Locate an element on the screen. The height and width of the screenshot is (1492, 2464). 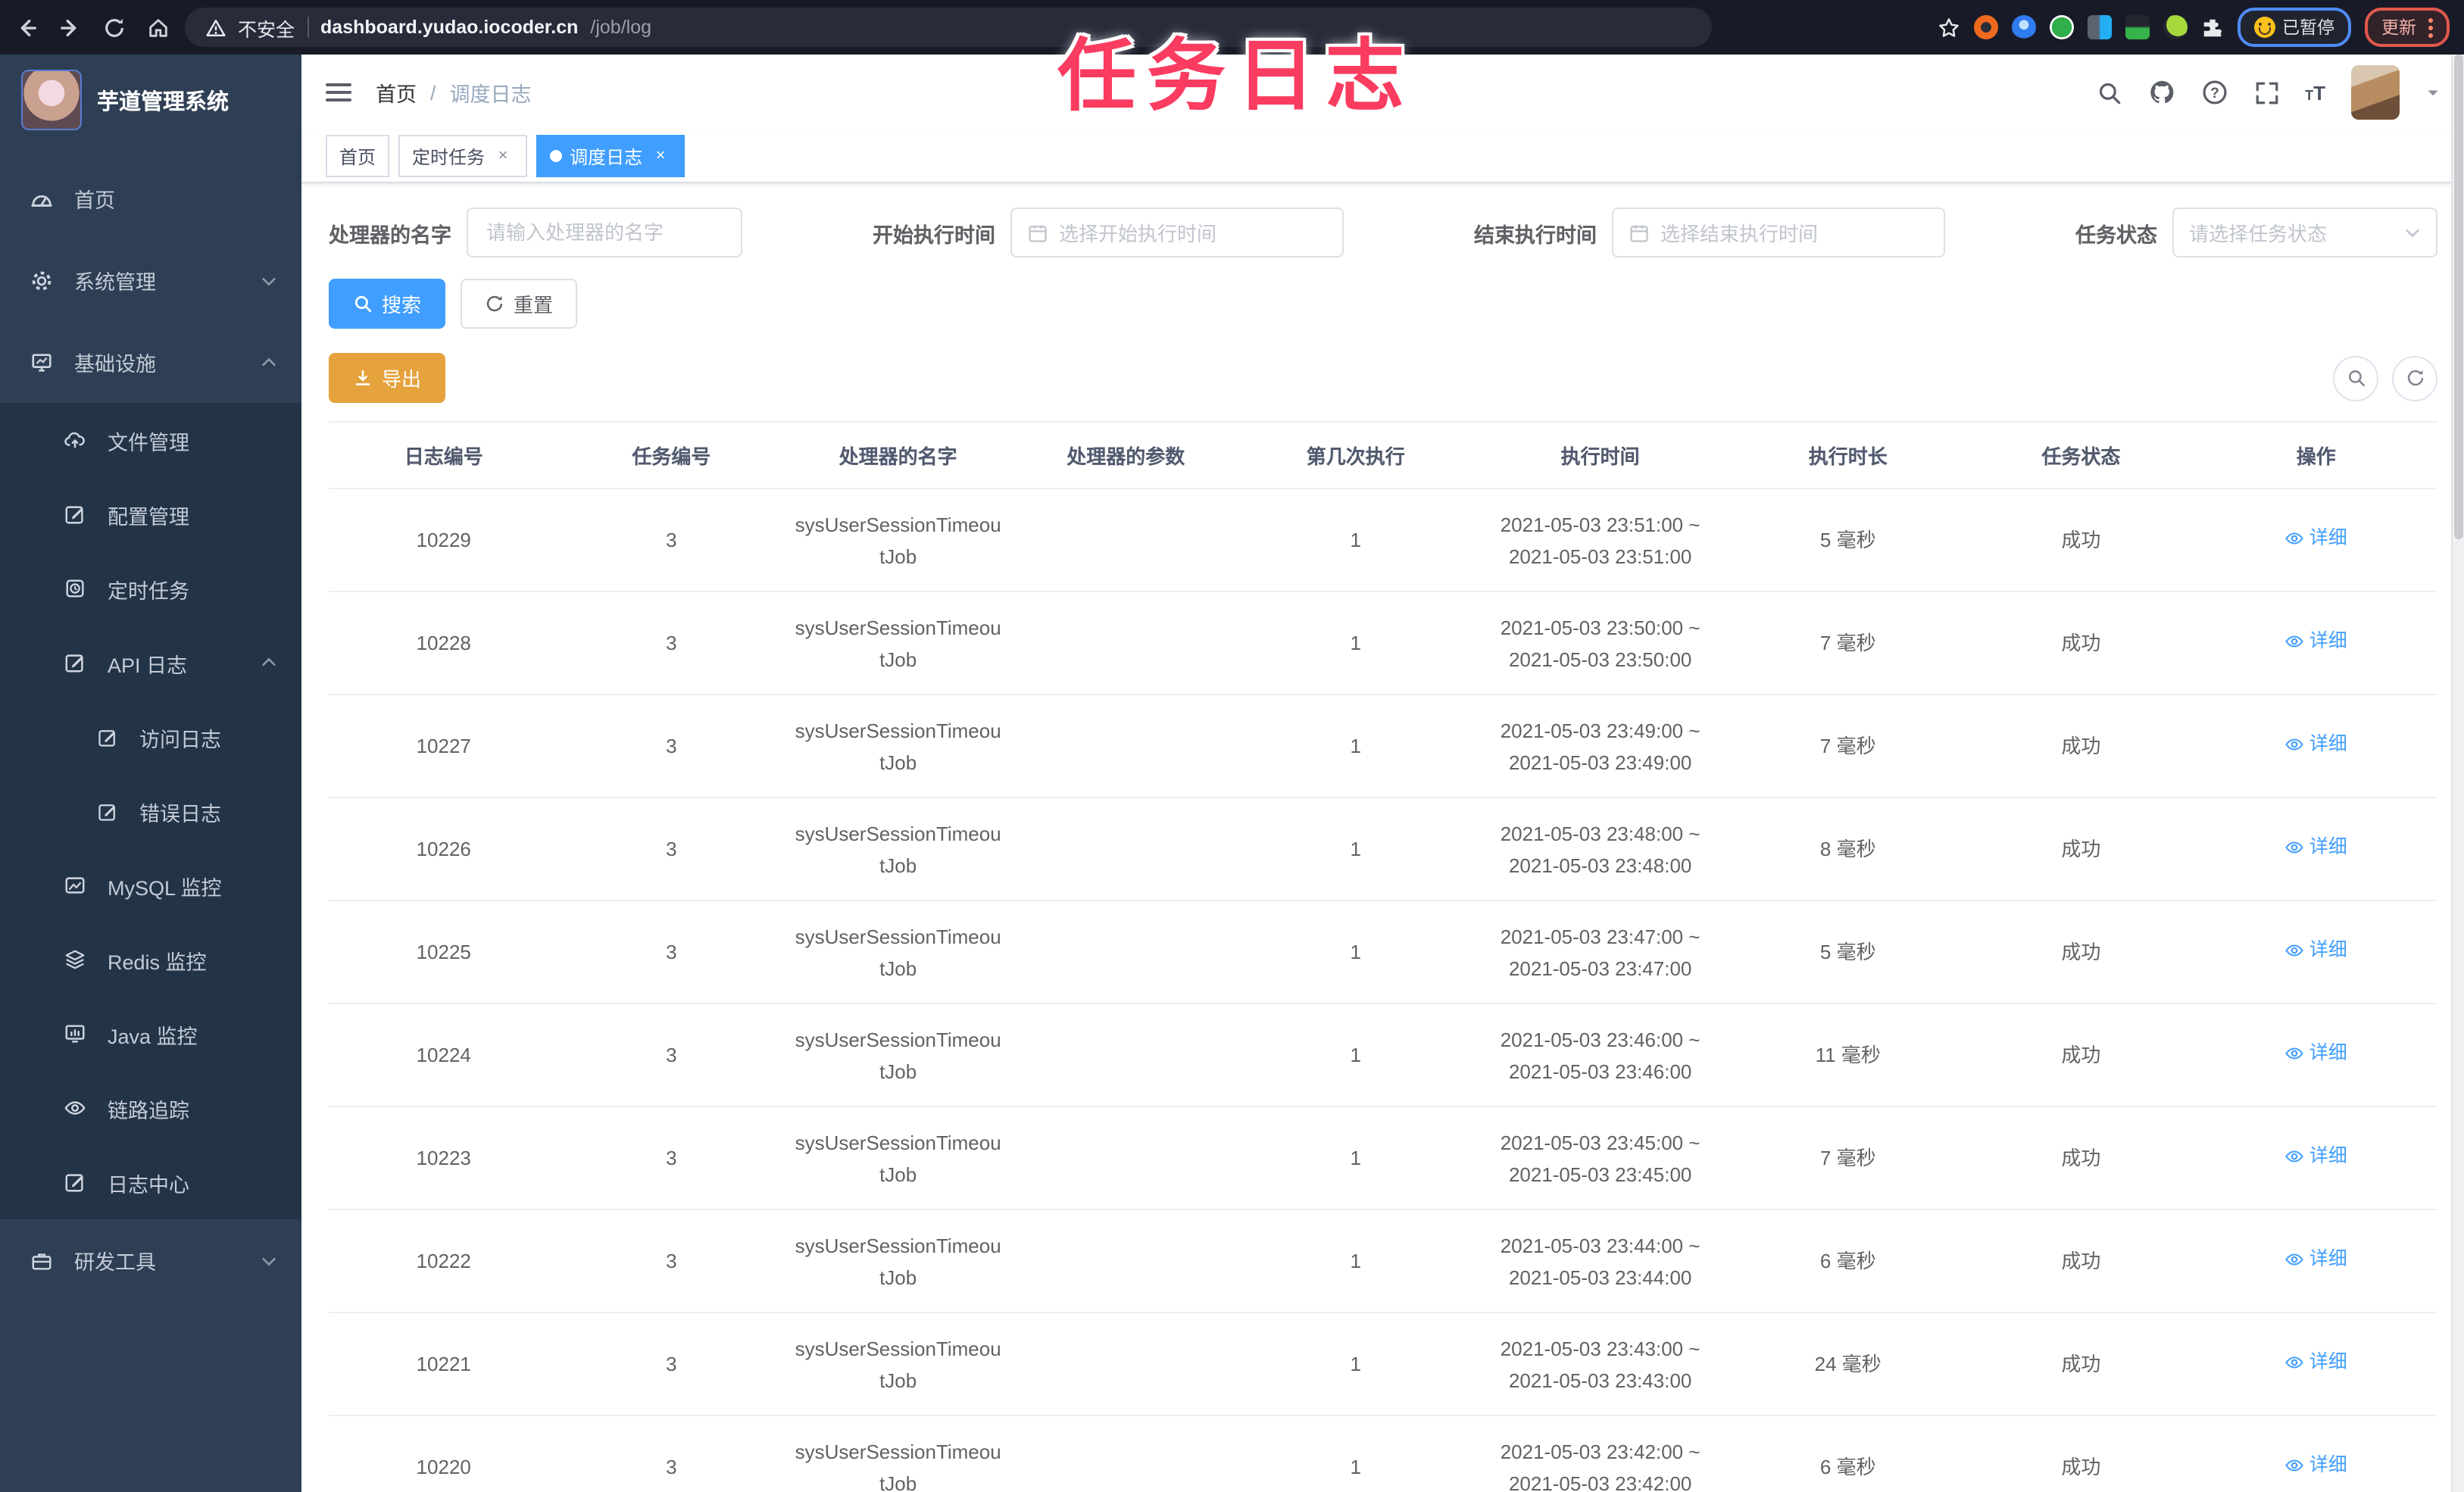
refresh-table-button is located at coordinates (2414, 378).